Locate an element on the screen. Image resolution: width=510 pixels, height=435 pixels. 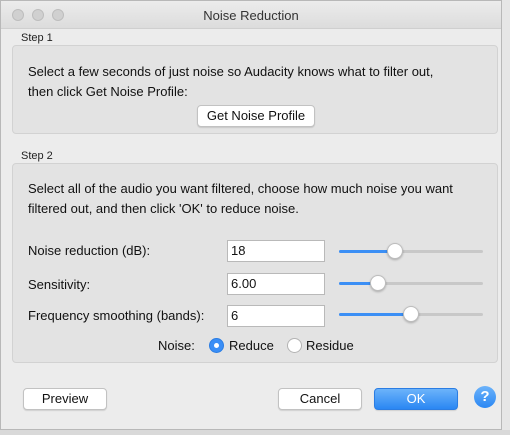
title-bar: Noise Reduction is located at coordinates (251, 15).